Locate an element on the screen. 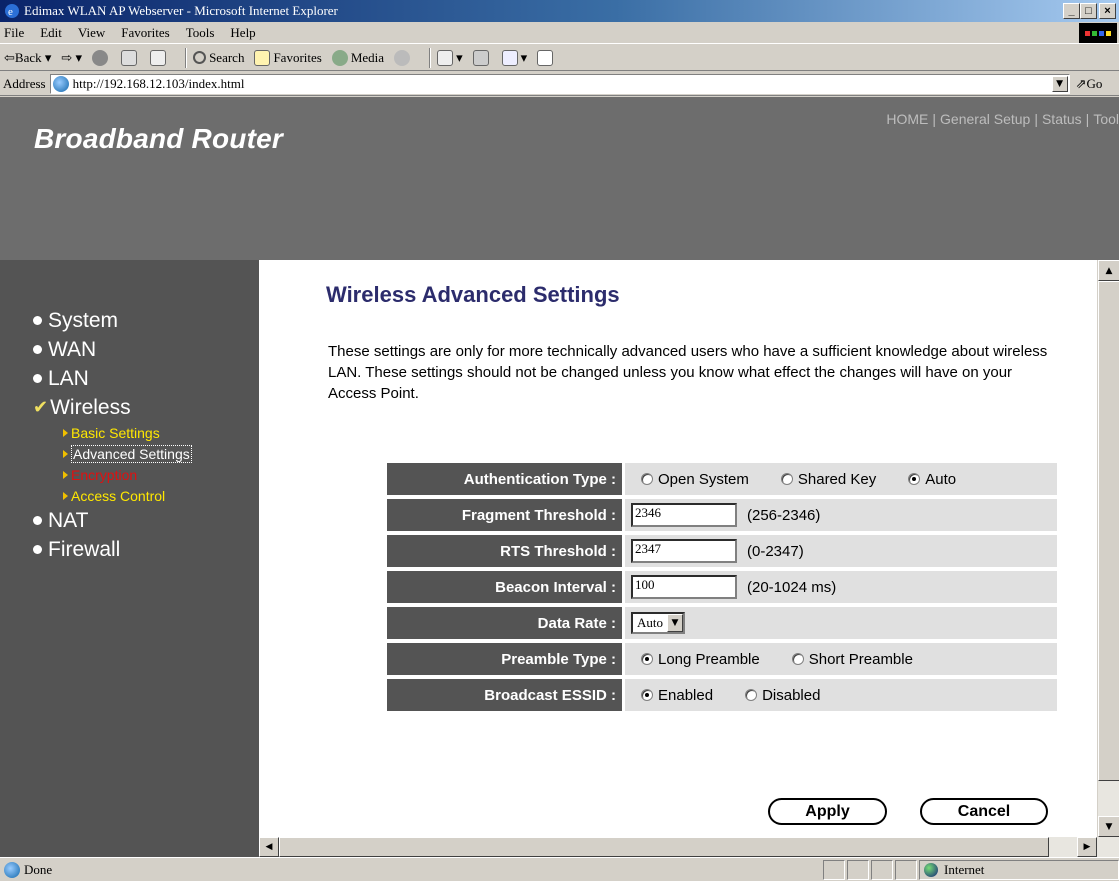  address-input: http://192.168.12.103/index.html ▼ is located at coordinates (559, 83).